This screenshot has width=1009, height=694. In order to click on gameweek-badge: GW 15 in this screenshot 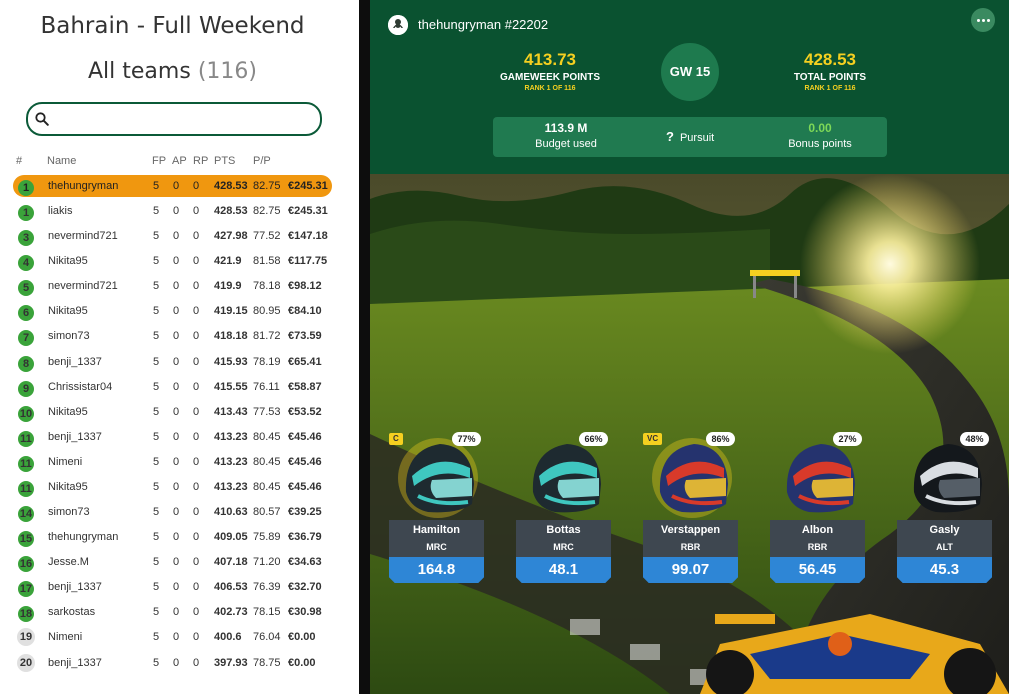, I will do `click(690, 72)`.